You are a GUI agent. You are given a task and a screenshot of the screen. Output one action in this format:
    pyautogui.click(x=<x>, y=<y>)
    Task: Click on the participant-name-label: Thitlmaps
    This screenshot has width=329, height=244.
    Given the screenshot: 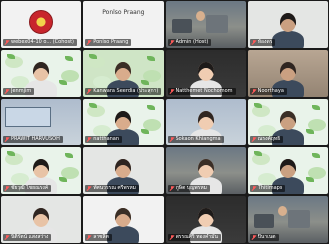 What is the action you would take?
    pyautogui.click(x=267, y=189)
    